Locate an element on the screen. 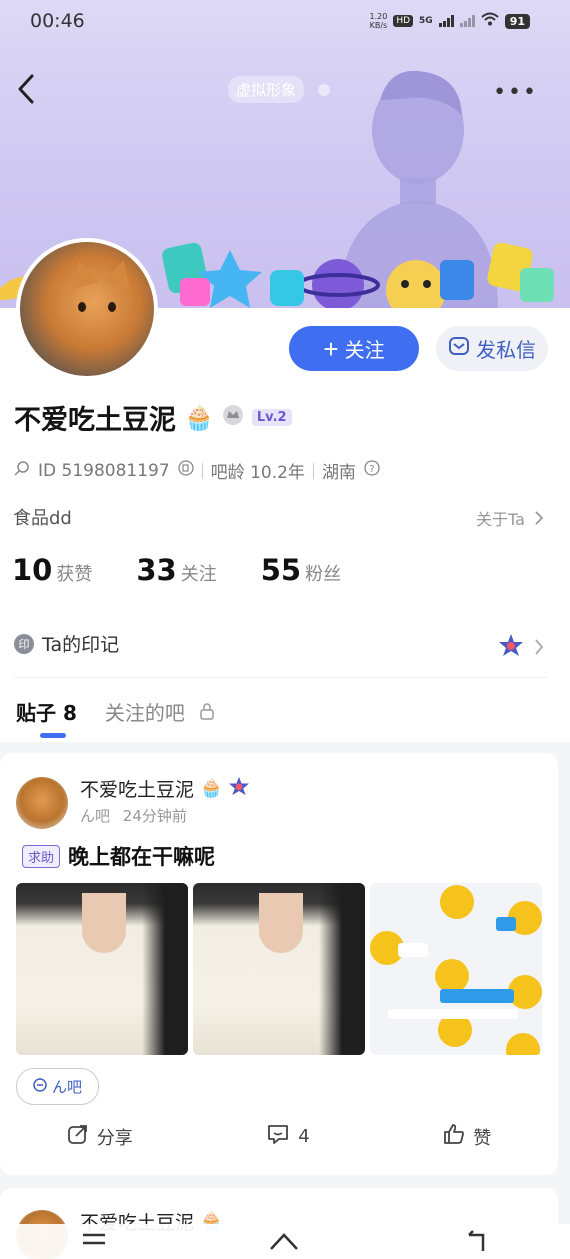 The height and width of the screenshot is (1259, 570). follow-button: + 关注 is located at coordinates (354, 348).